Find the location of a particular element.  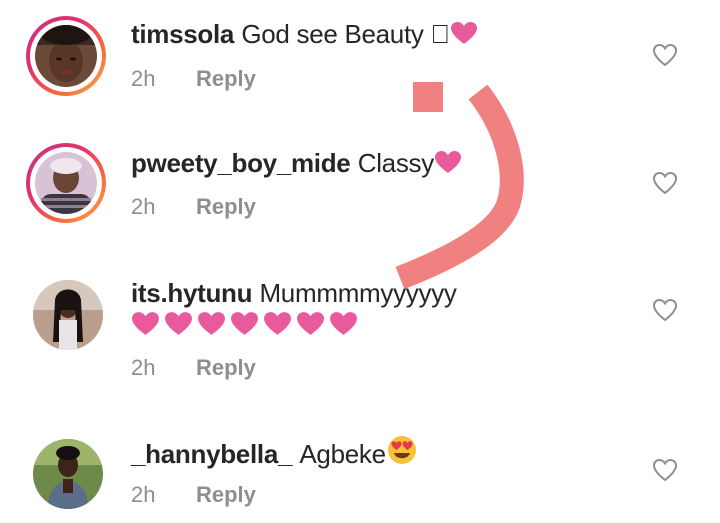

comment-username: pweety_boy_mide is located at coordinates (241, 163).